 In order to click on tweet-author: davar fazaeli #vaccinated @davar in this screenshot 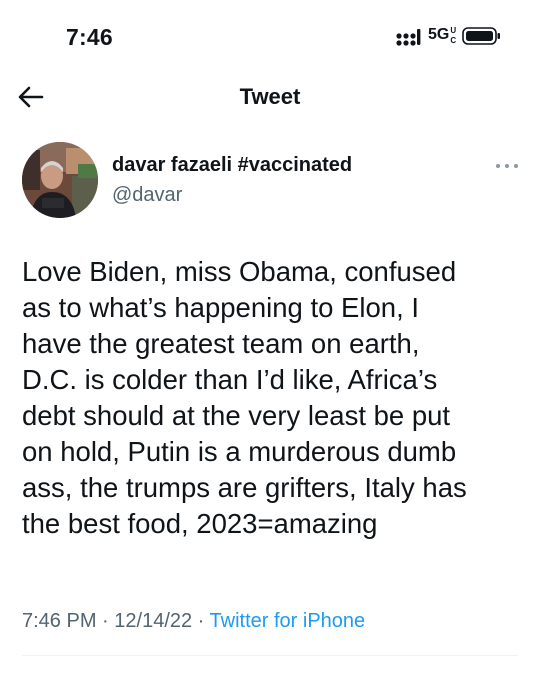, I will do `click(272, 182)`.